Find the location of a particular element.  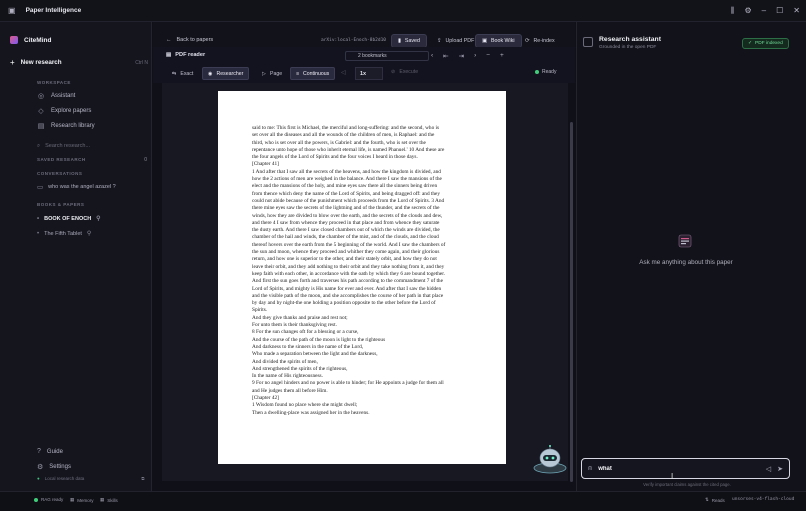

zoom-out-icon: − is located at coordinates (488, 56).